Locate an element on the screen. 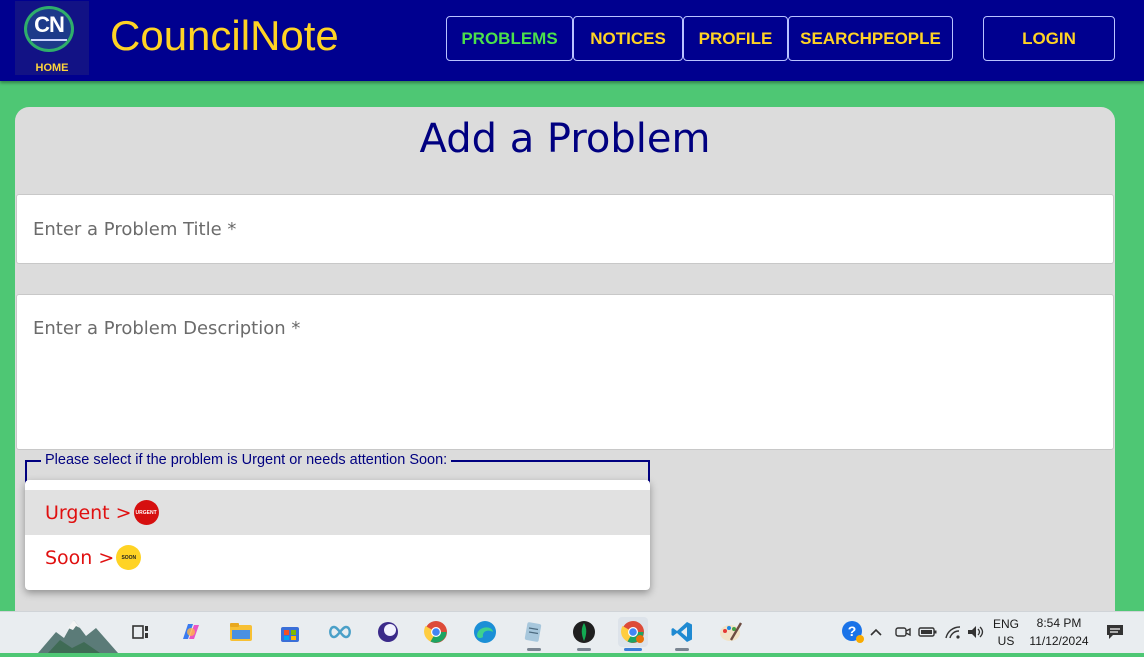 The image size is (1144, 657). task-view-icon is located at coordinates (141, 632).